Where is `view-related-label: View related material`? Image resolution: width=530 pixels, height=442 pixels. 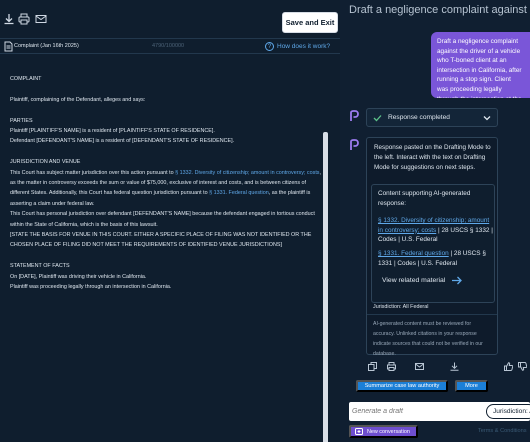
view-related-label: View related material is located at coordinates (414, 280).